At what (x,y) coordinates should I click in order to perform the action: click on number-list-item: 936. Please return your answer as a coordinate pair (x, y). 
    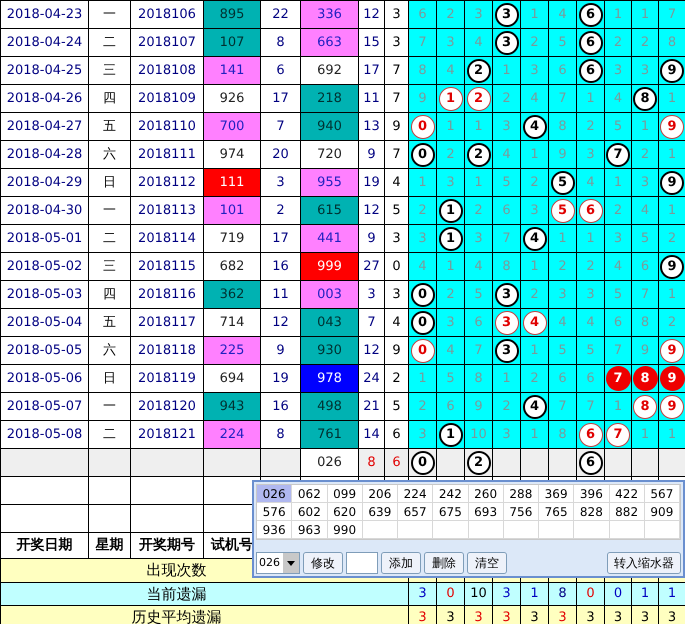
    Looking at the image, I should click on (274, 530).